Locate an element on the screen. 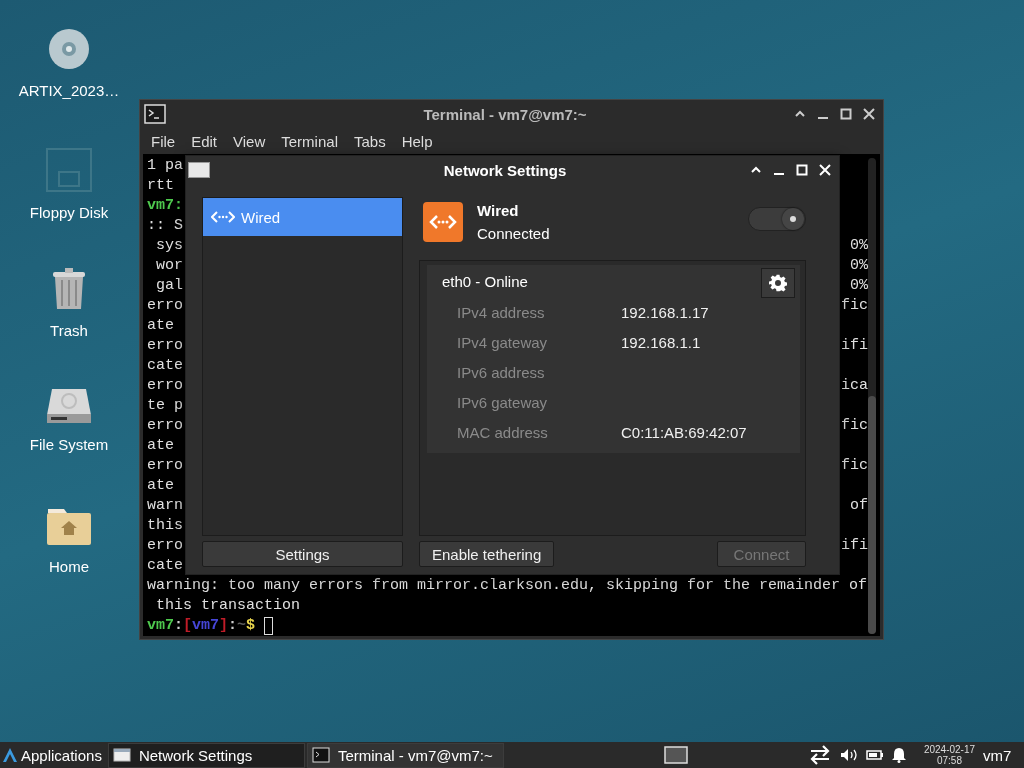  user-name: vm7 is located at coordinates (997, 755).